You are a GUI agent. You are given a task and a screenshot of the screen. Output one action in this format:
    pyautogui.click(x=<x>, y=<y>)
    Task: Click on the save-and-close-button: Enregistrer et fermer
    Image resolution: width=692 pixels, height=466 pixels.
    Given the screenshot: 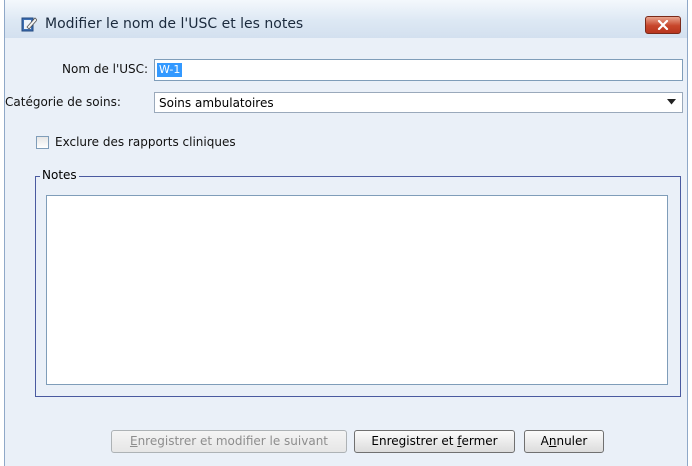 What is the action you would take?
    pyautogui.click(x=434, y=441)
    